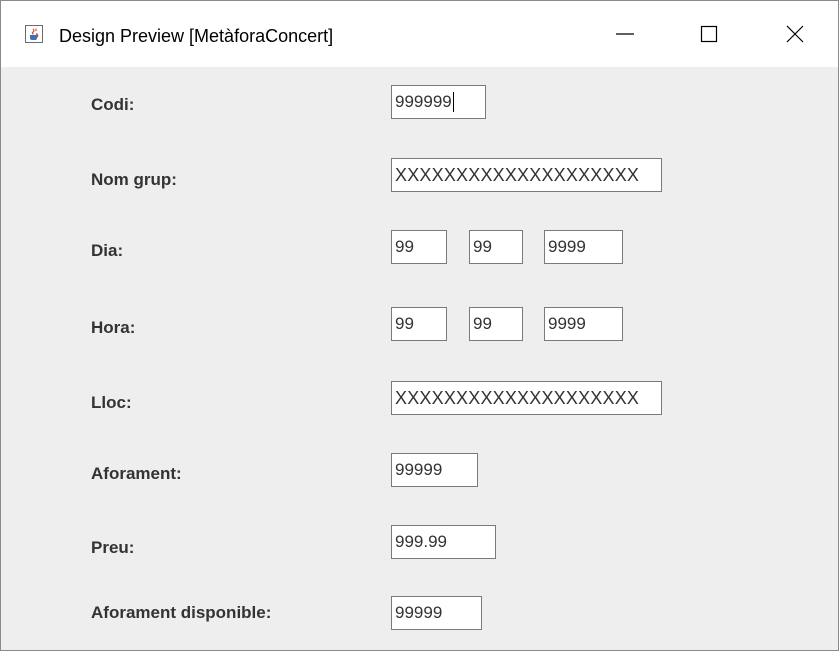 This screenshot has width=839, height=651. Describe the element at coordinates (113, 547) in the screenshot. I see `preu-label: Preu:` at that location.